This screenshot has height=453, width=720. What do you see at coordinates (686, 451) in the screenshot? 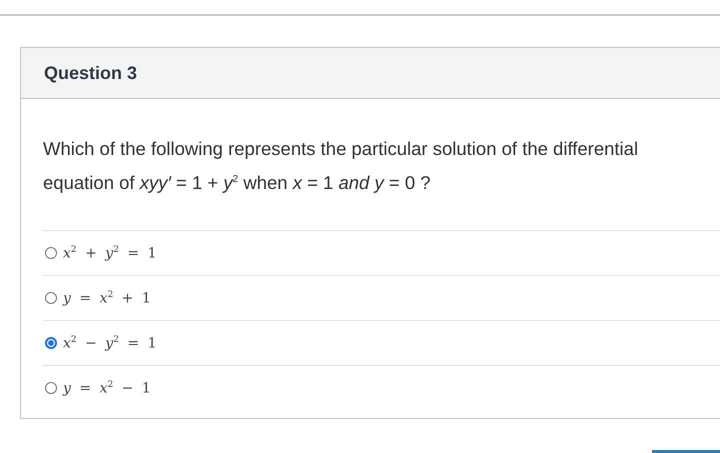
I see `button-top-edge` at bounding box center [686, 451].